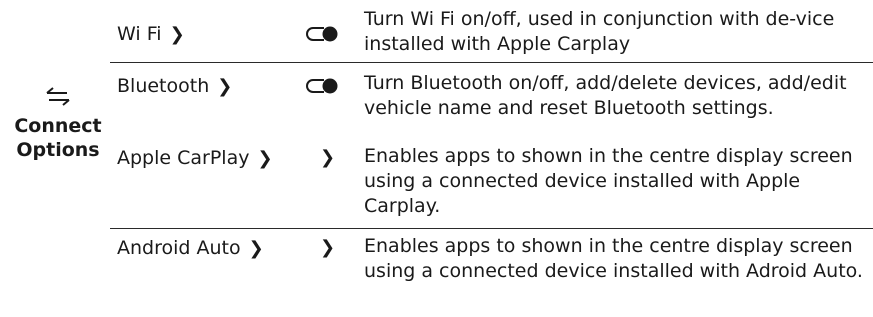 The image size is (873, 317). Describe the element at coordinates (58, 150) in the screenshot. I see `section-label-line-2: Options` at that location.